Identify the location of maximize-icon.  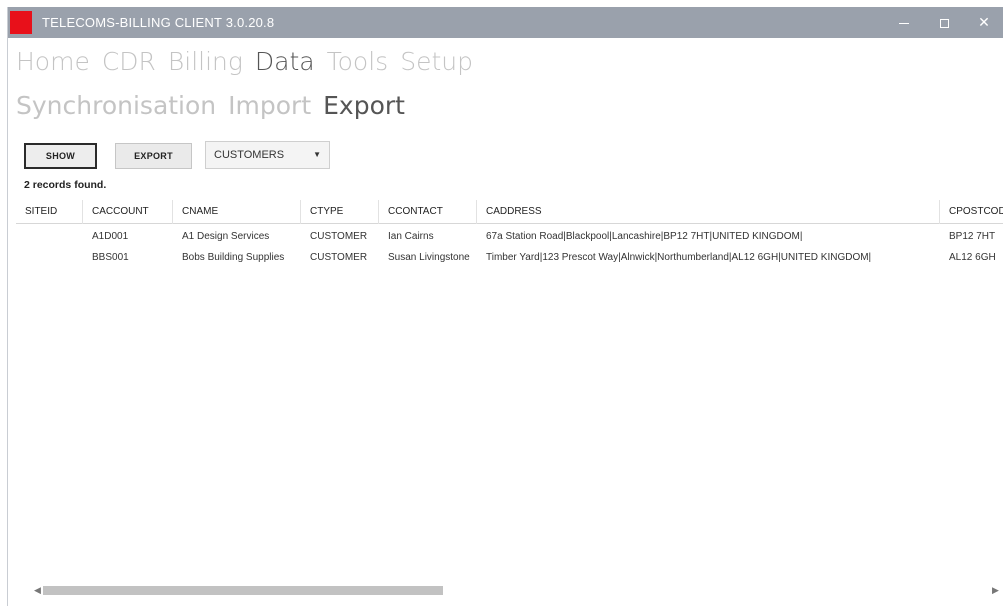
(944, 23).